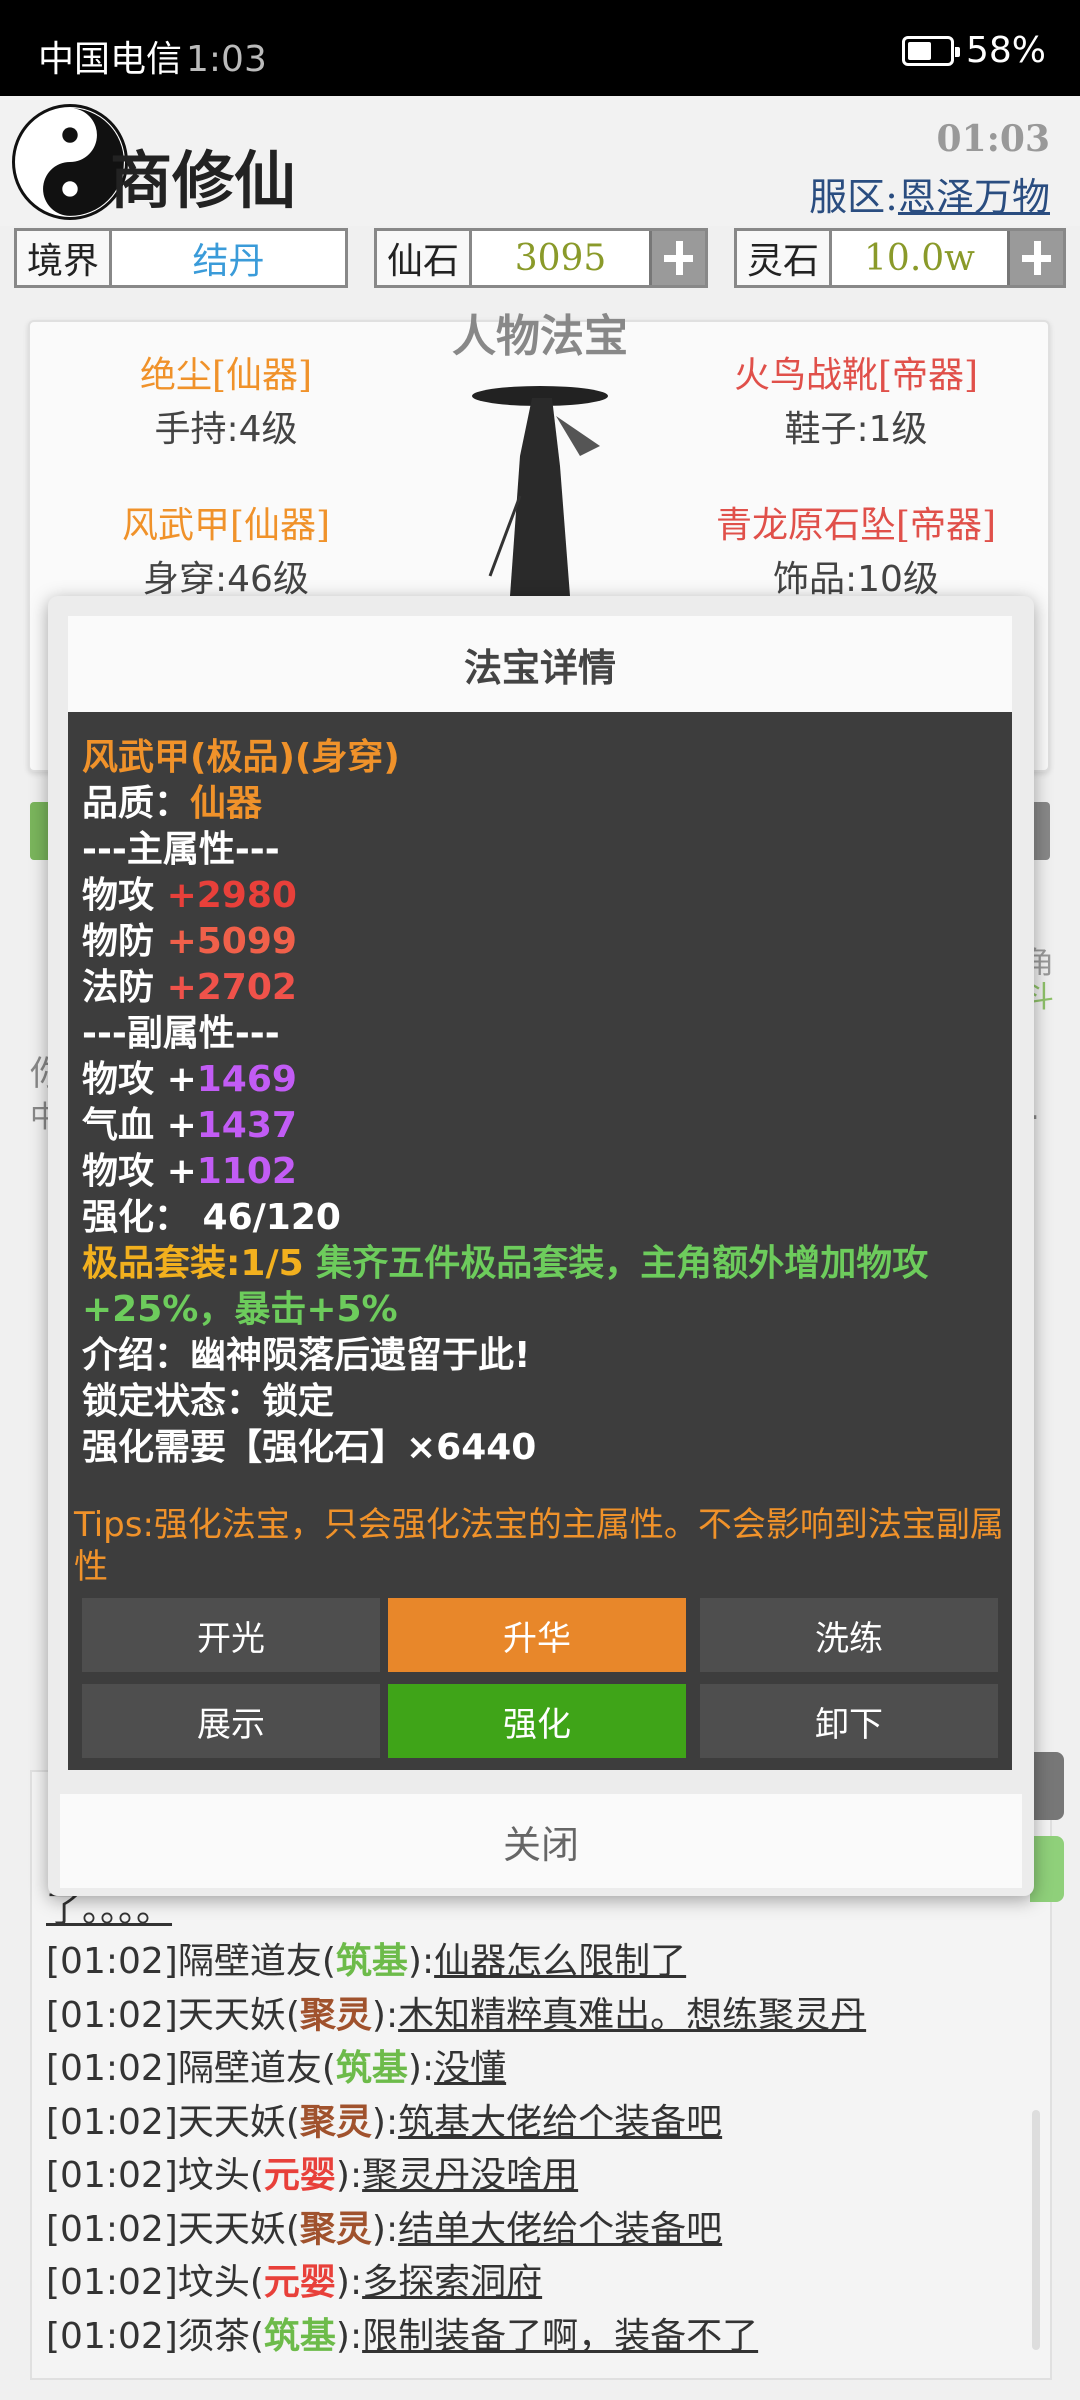 The width and height of the screenshot is (1080, 2400). I want to click on chat-message: [01:02]坟头(元婴):聚灵丹没啥用, so click(312, 2172).